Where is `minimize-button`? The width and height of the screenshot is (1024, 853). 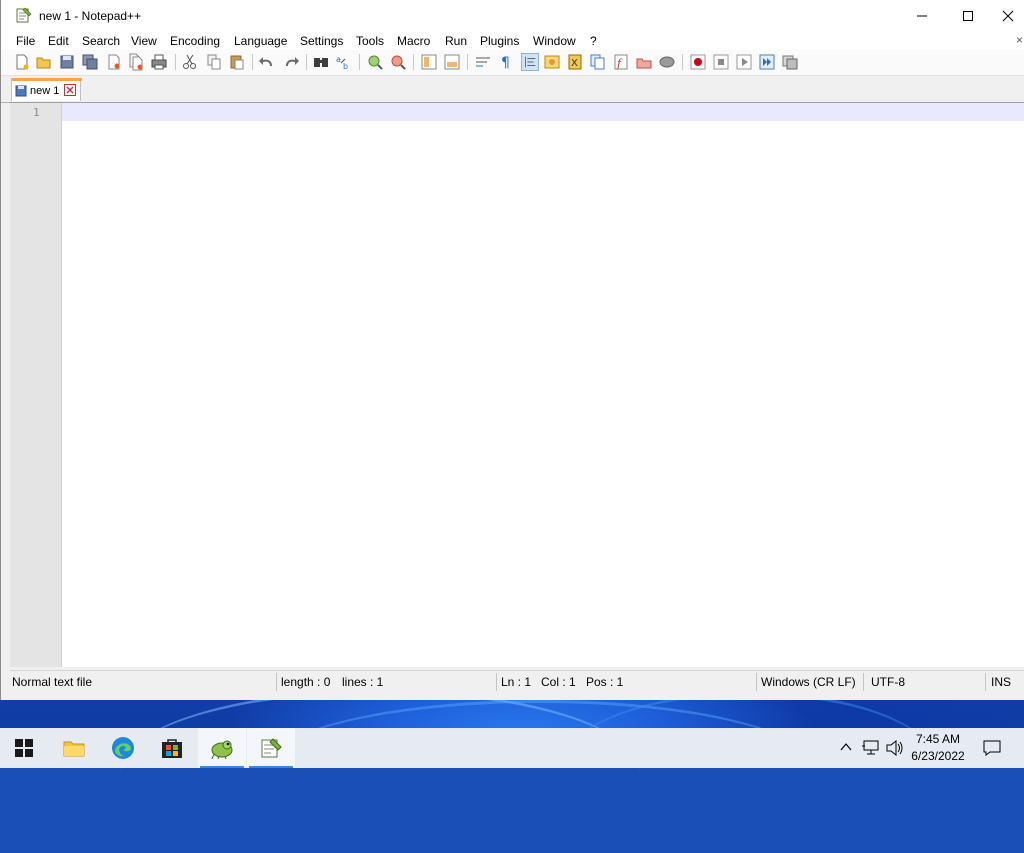
minimize-button is located at coordinates (922, 16).